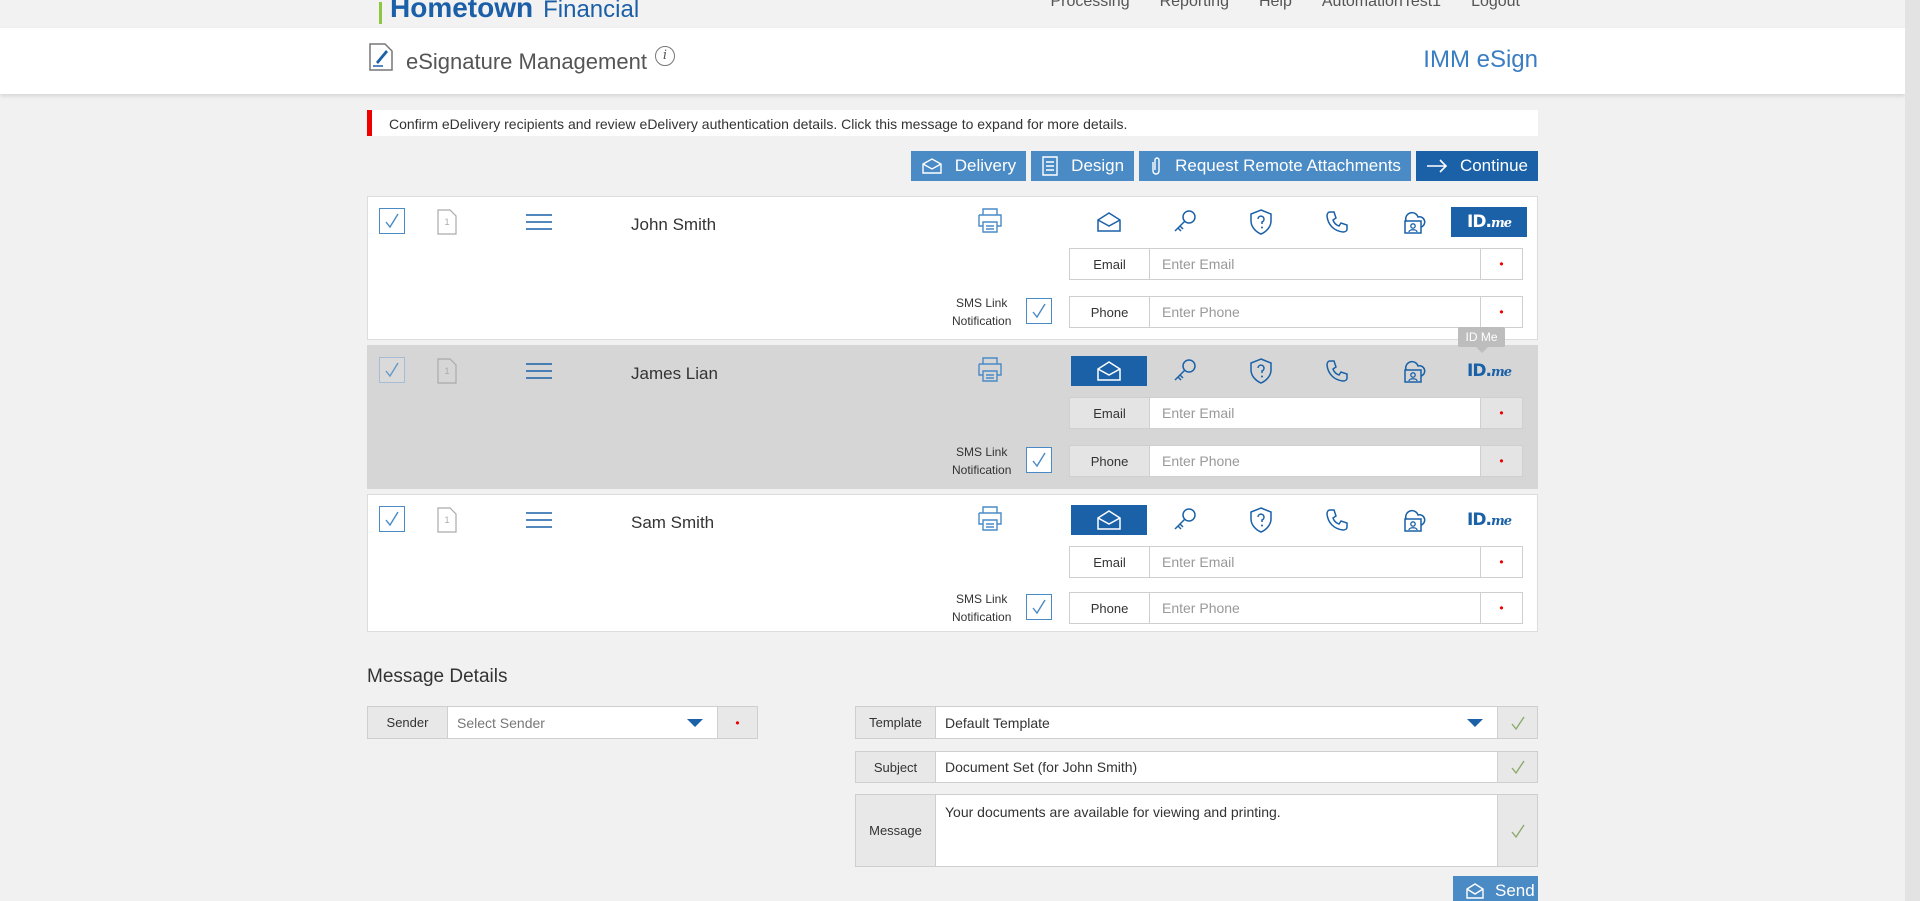 The height and width of the screenshot is (901, 1920). Describe the element at coordinates (665, 56) in the screenshot. I see `info-icon: i` at that location.